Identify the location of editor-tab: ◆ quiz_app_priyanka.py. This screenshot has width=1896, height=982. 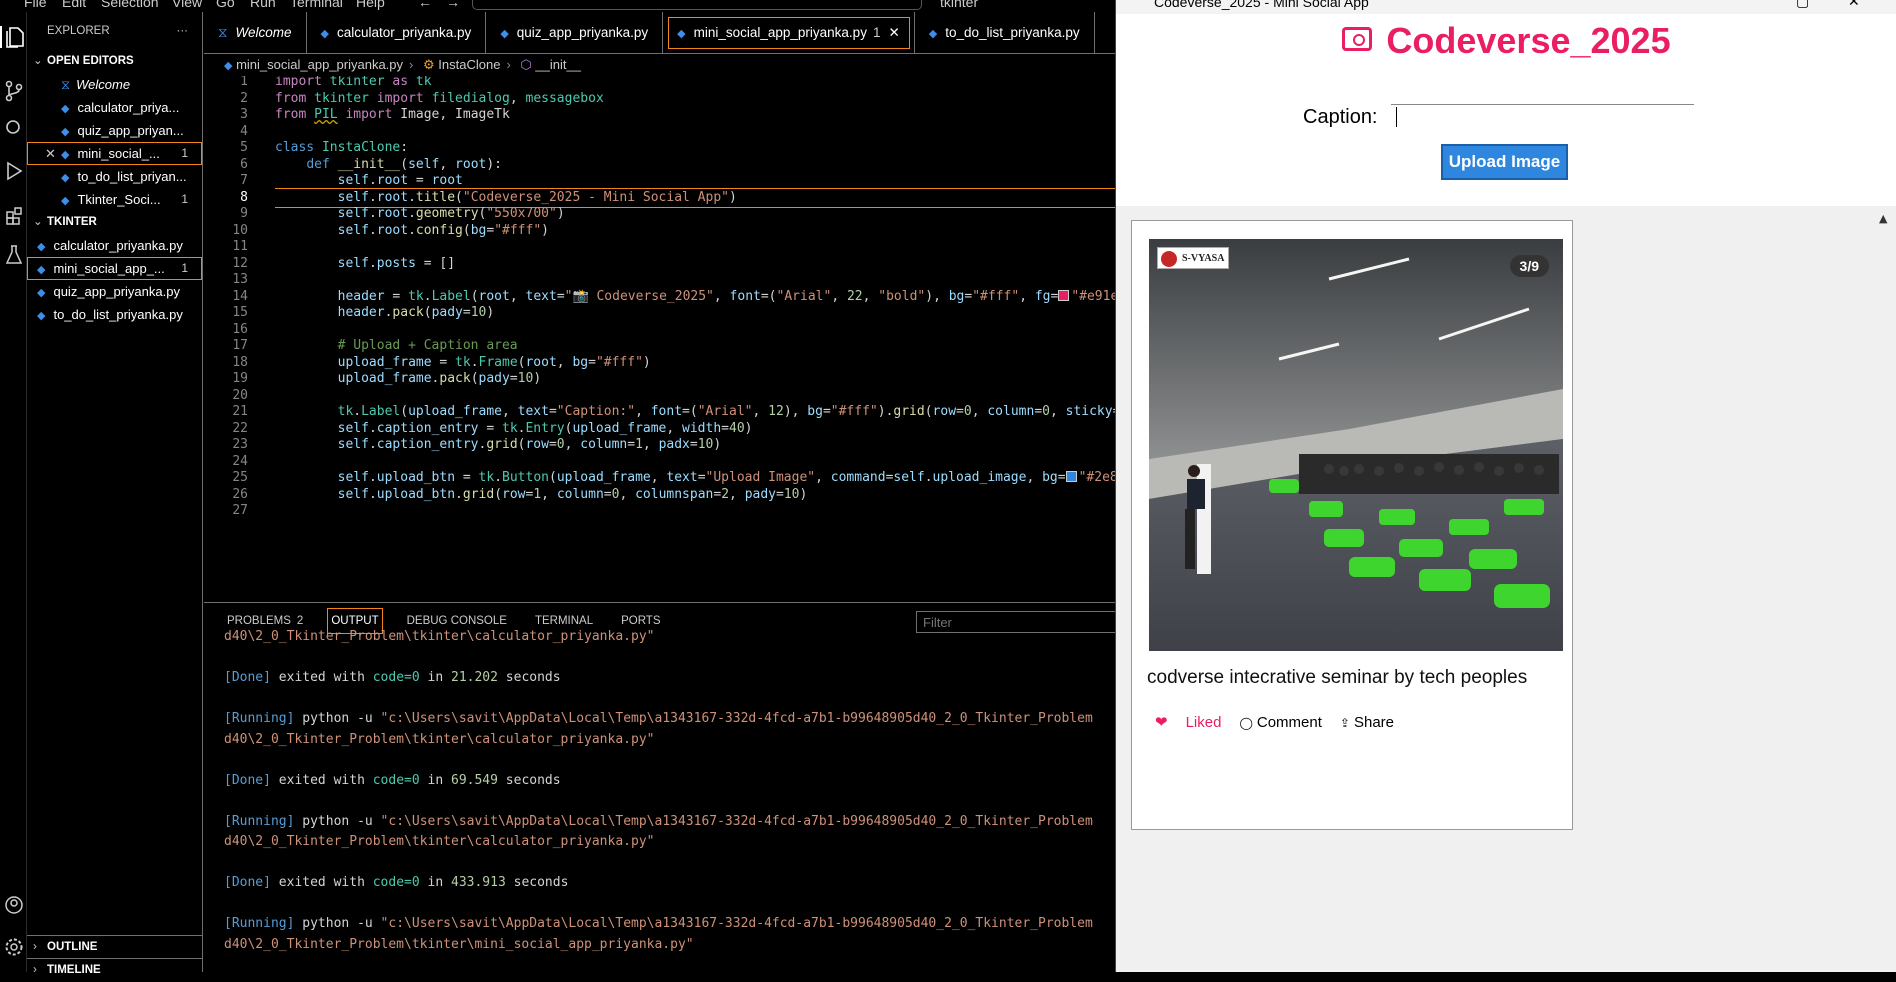
(575, 32).